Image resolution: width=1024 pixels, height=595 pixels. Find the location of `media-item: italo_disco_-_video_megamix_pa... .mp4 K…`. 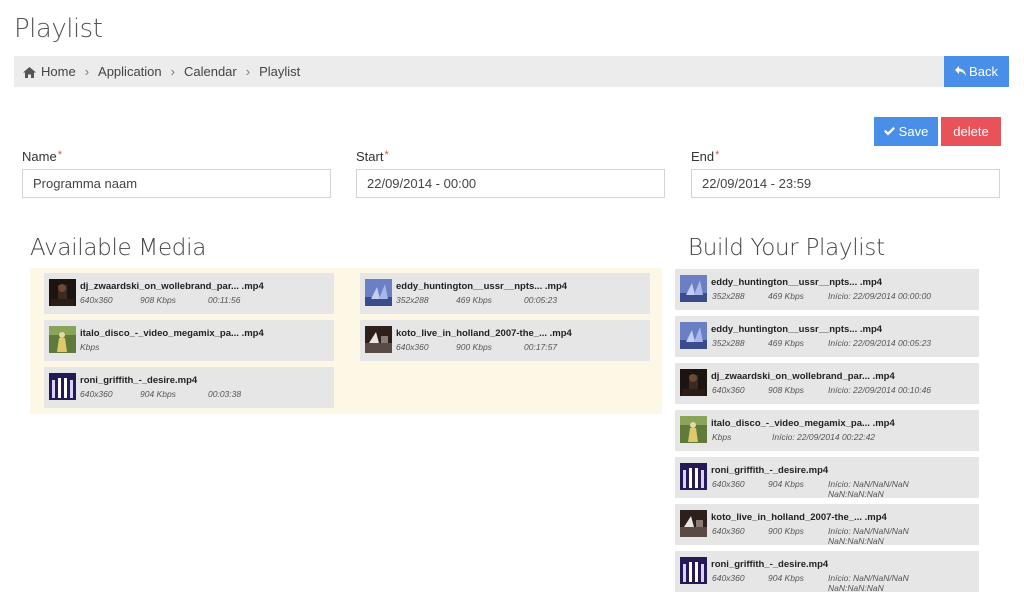

media-item: italo_disco_-_video_megamix_pa... .mp4 K… is located at coordinates (189, 340).